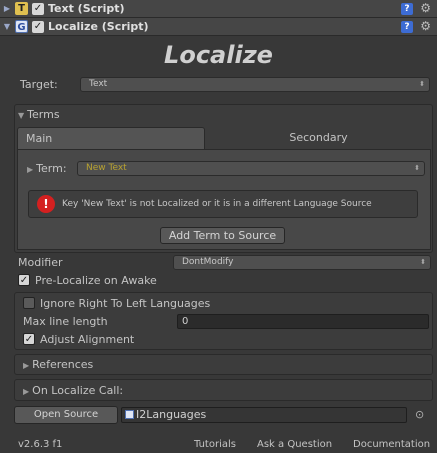 This screenshot has width=437, height=453. What do you see at coordinates (294, 444) in the screenshot?
I see `ask-question-link: Ask a Question` at bounding box center [294, 444].